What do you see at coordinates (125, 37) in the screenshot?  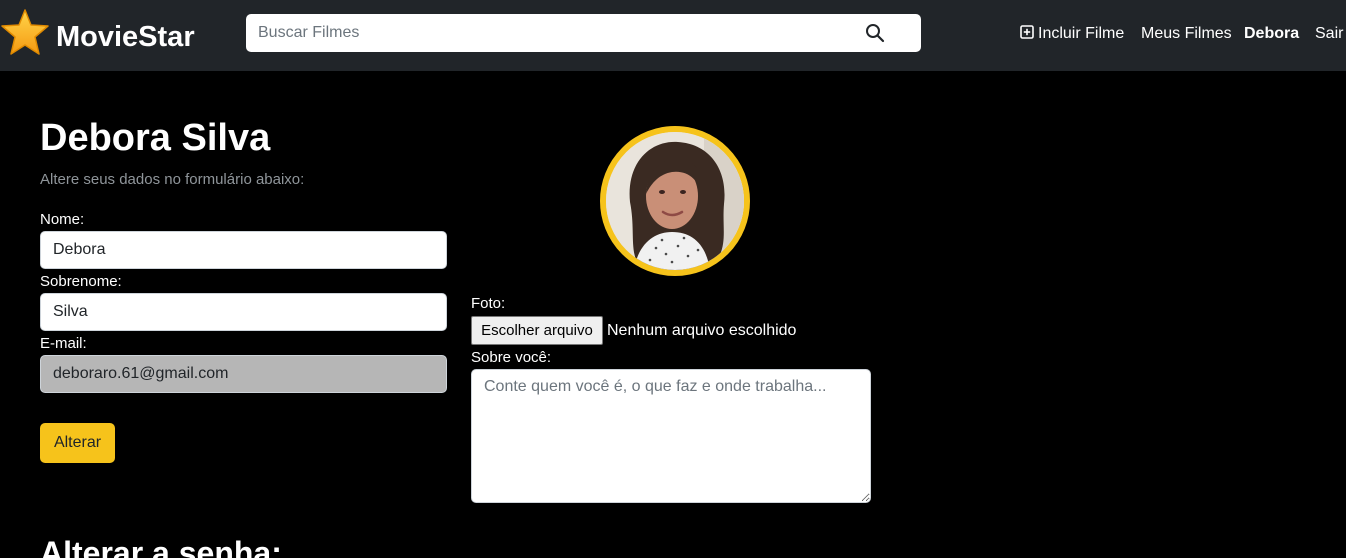 I see `brand-name: MovieStar` at bounding box center [125, 37].